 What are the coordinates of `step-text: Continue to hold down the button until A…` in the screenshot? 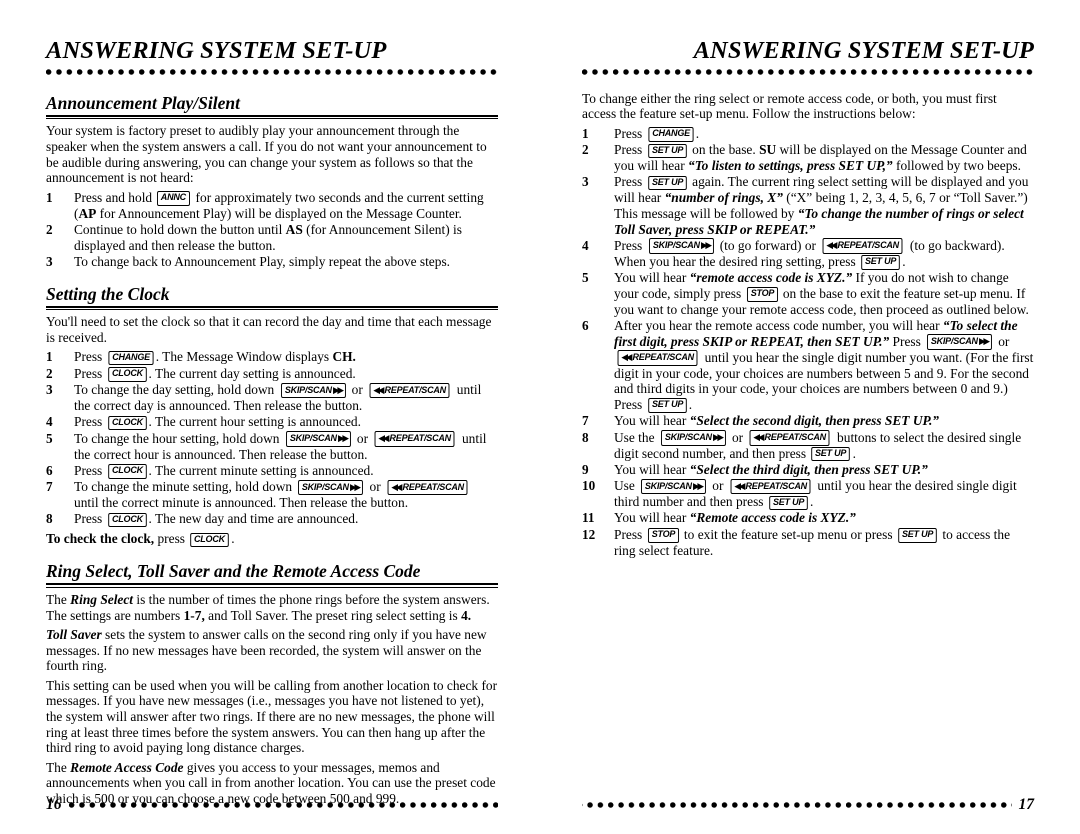 It's located at (268, 237).